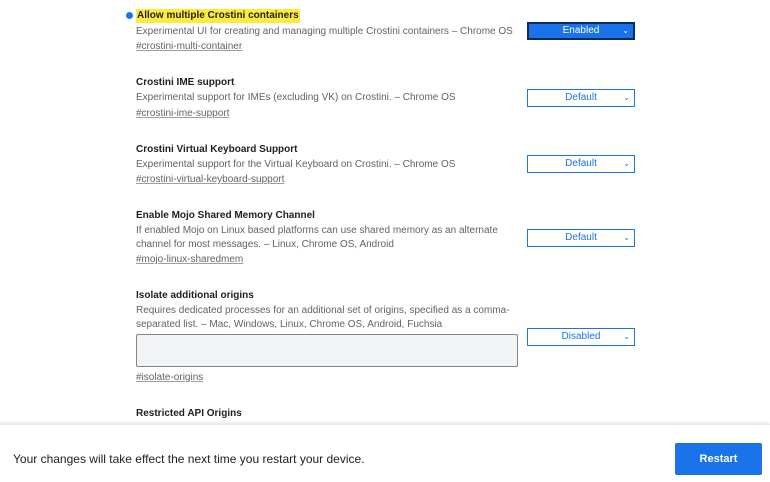 The image size is (770, 482). I want to click on flag-state-value: Enabled, so click(581, 30).